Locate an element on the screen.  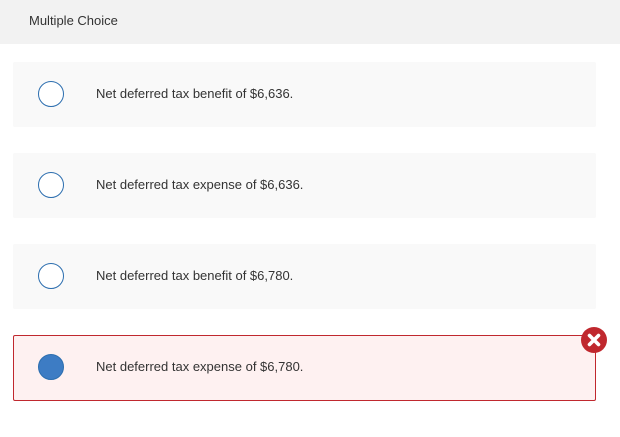
answer-option-label: Net deferred tax benefit of $6,780. is located at coordinates (195, 275).